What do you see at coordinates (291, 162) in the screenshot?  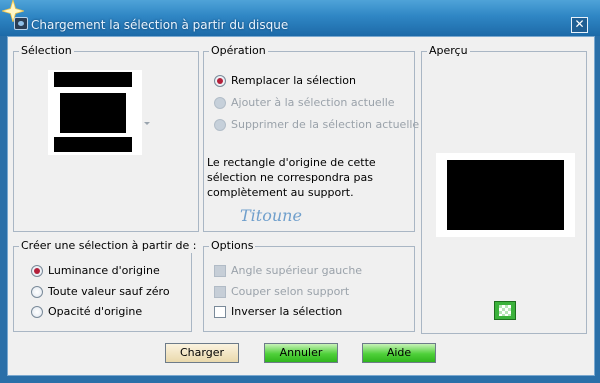 I see `note-line: Le rectangle d'origine de cette` at bounding box center [291, 162].